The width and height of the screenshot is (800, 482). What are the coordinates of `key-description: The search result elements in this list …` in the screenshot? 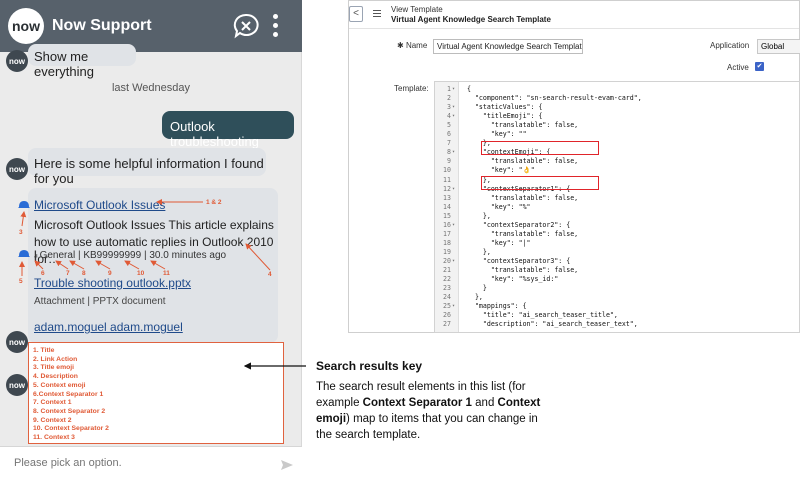 It's located at (436, 411).